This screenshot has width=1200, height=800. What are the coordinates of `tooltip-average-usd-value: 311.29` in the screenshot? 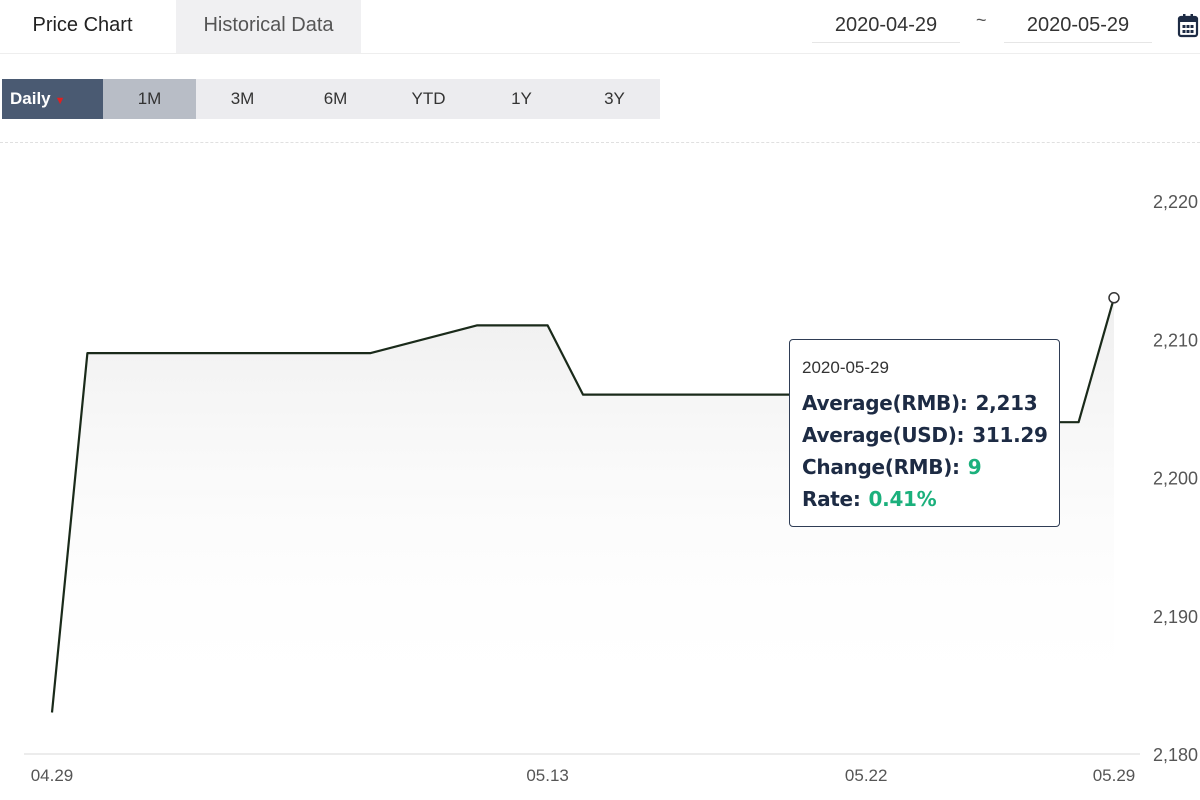 It's located at (1010, 435).